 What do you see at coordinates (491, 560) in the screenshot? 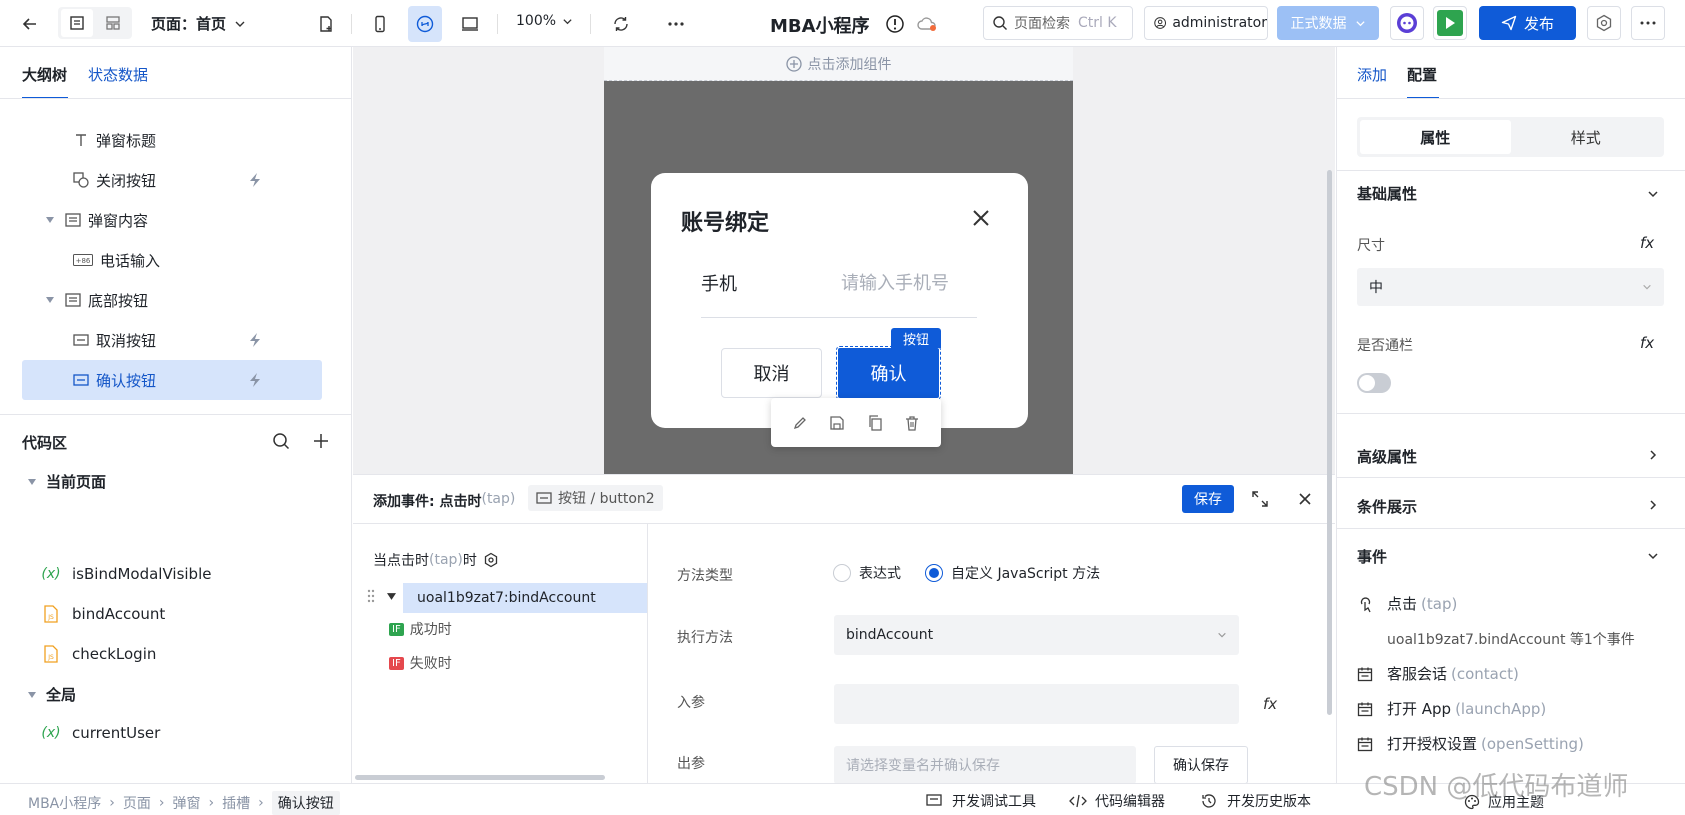
I see `settings-icon` at bounding box center [491, 560].